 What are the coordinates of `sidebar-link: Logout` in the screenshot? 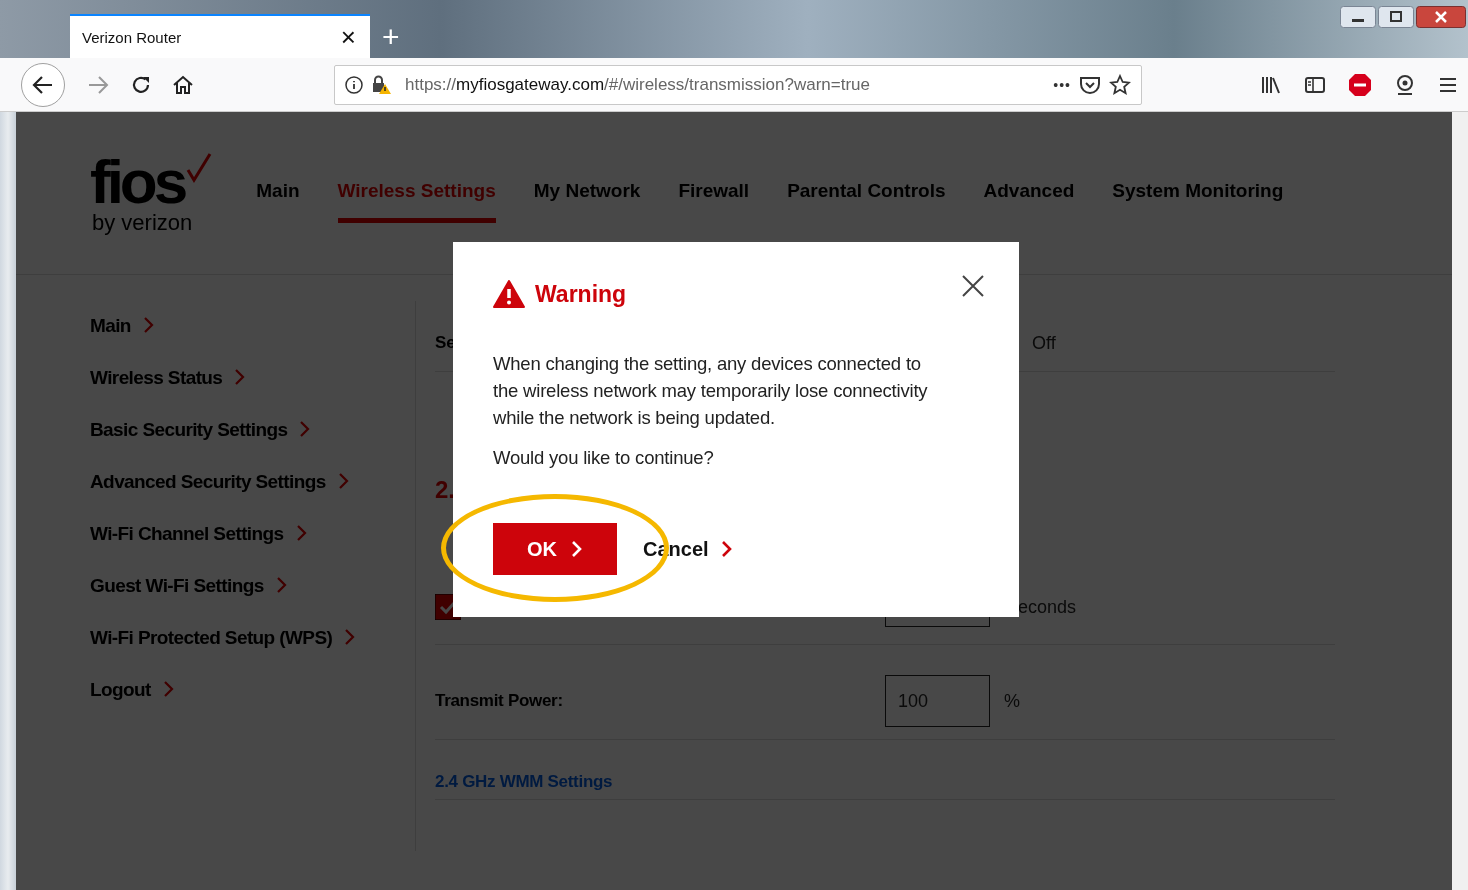 It's located at (236, 690).